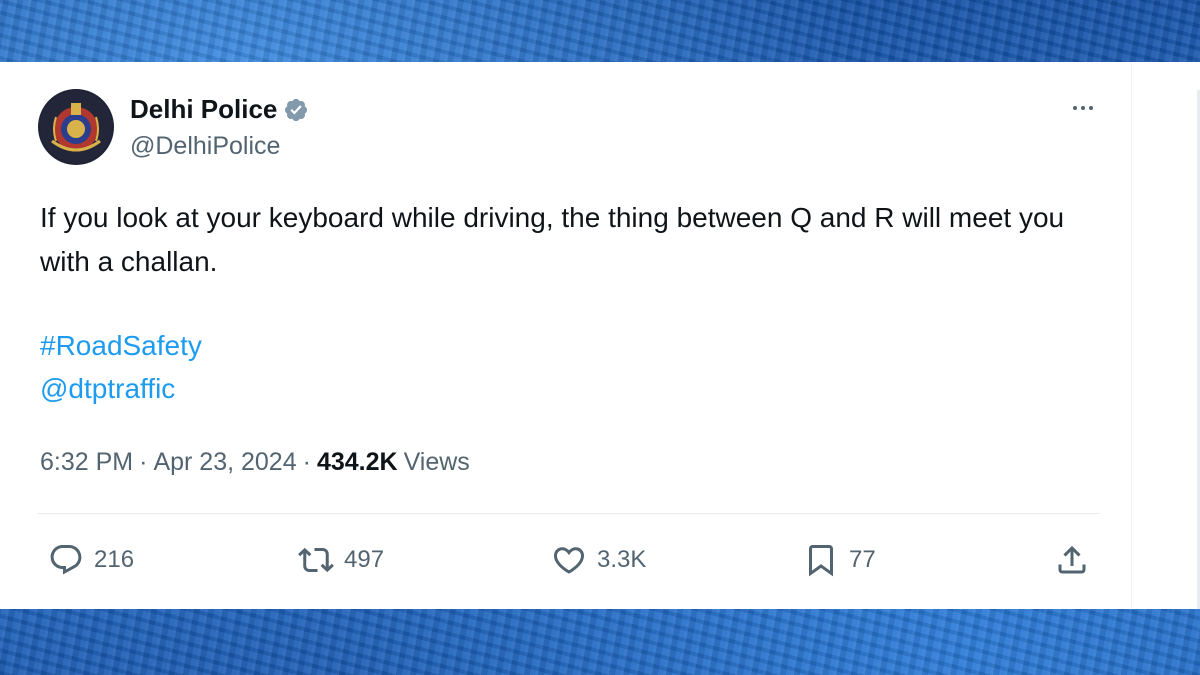 This screenshot has height=675, width=1200. Describe the element at coordinates (91, 560) in the screenshot. I see `reply-button: 216` at that location.